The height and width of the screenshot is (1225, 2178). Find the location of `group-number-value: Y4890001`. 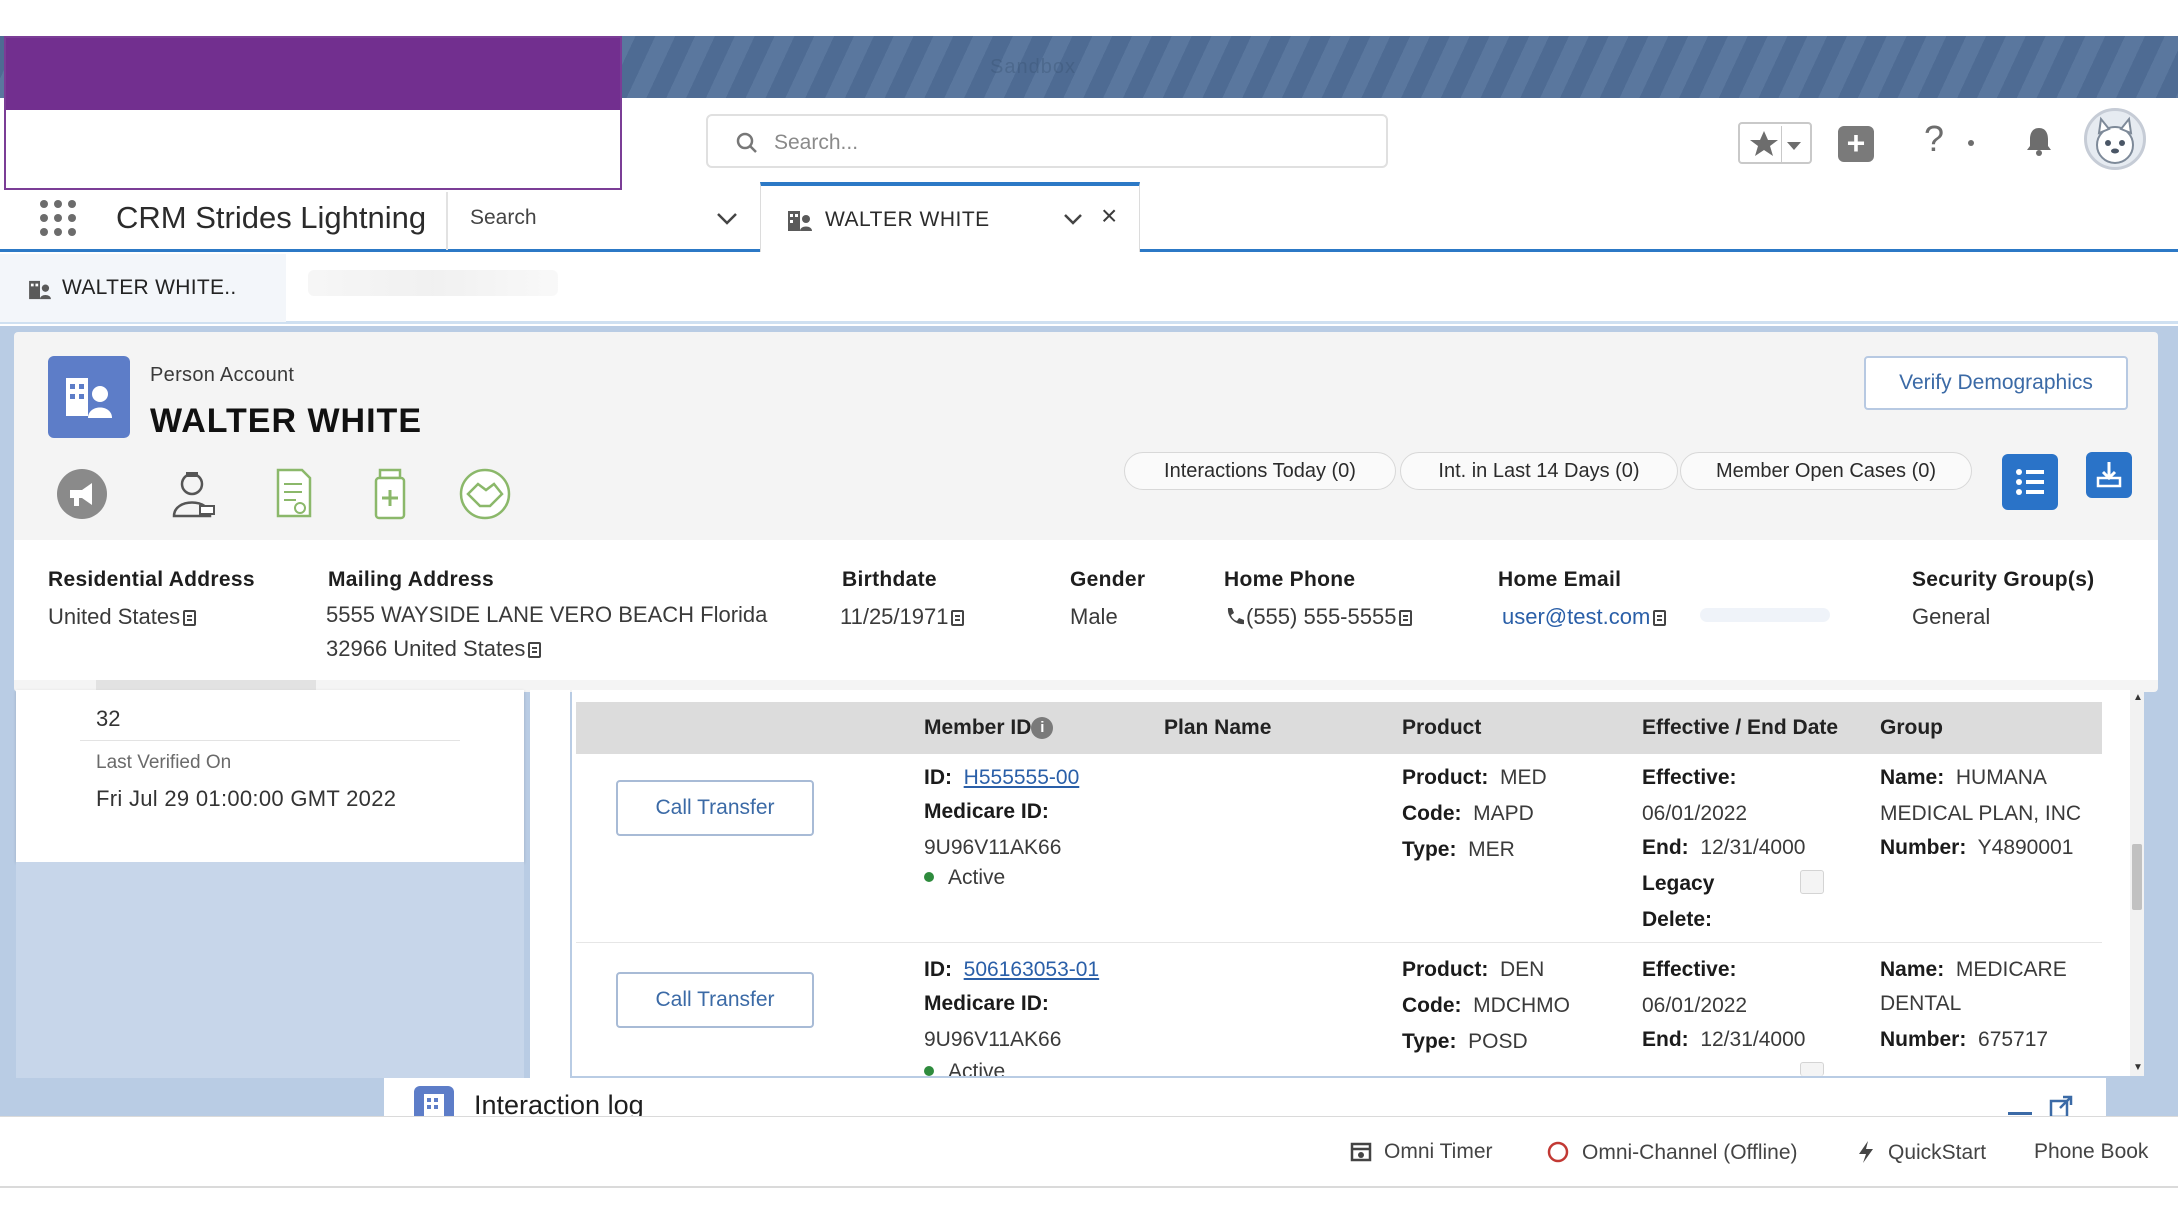

group-number-value: Y4890001 is located at coordinates (2025, 847).